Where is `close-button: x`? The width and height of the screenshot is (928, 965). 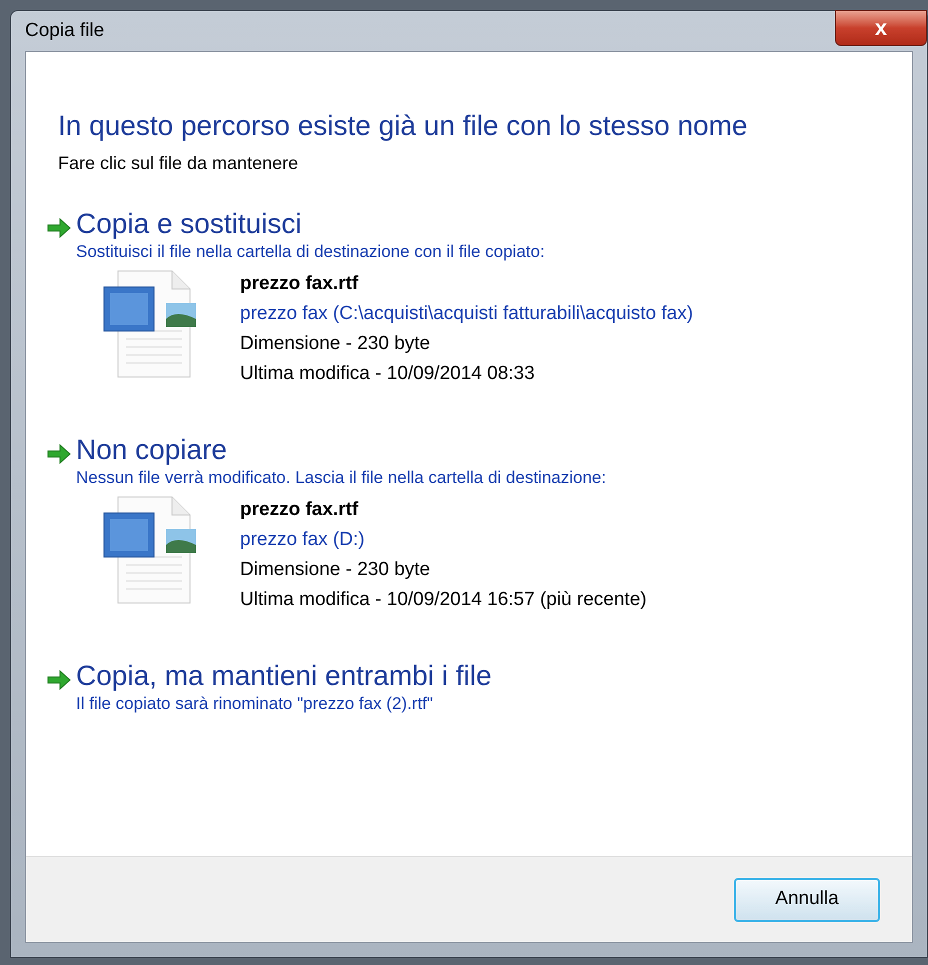
close-button: x is located at coordinates (881, 28).